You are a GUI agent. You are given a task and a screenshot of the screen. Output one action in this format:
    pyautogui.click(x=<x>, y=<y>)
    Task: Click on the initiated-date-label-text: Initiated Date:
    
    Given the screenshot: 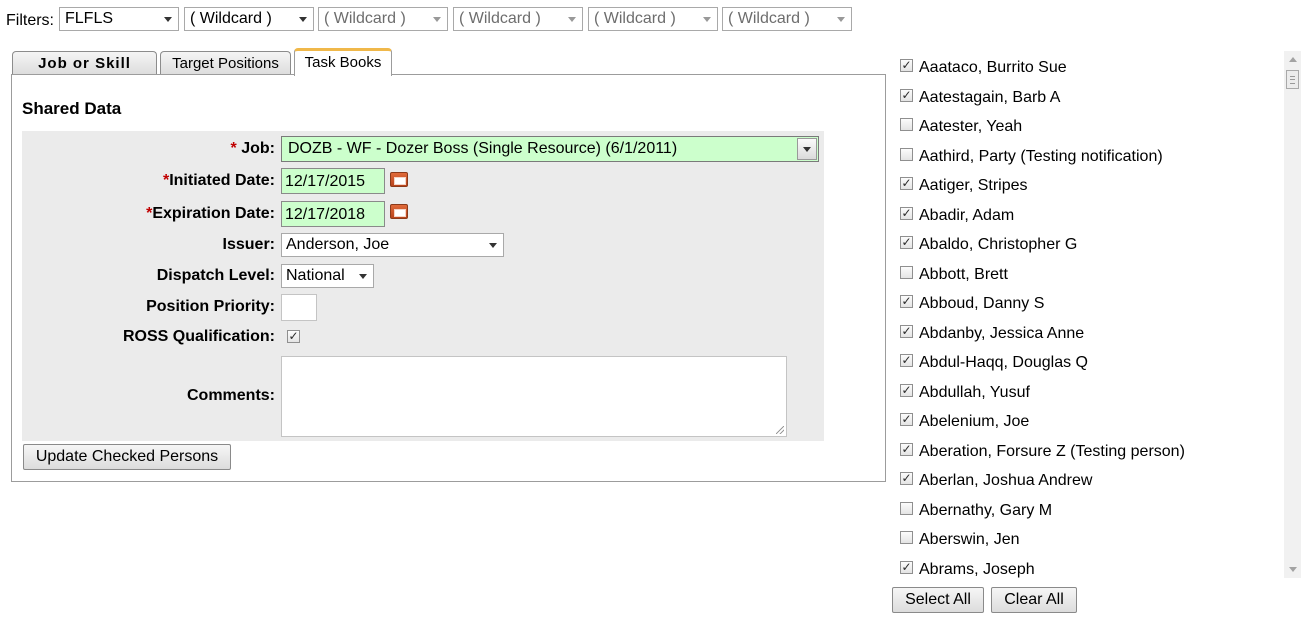 What is the action you would take?
    pyautogui.click(x=222, y=180)
    